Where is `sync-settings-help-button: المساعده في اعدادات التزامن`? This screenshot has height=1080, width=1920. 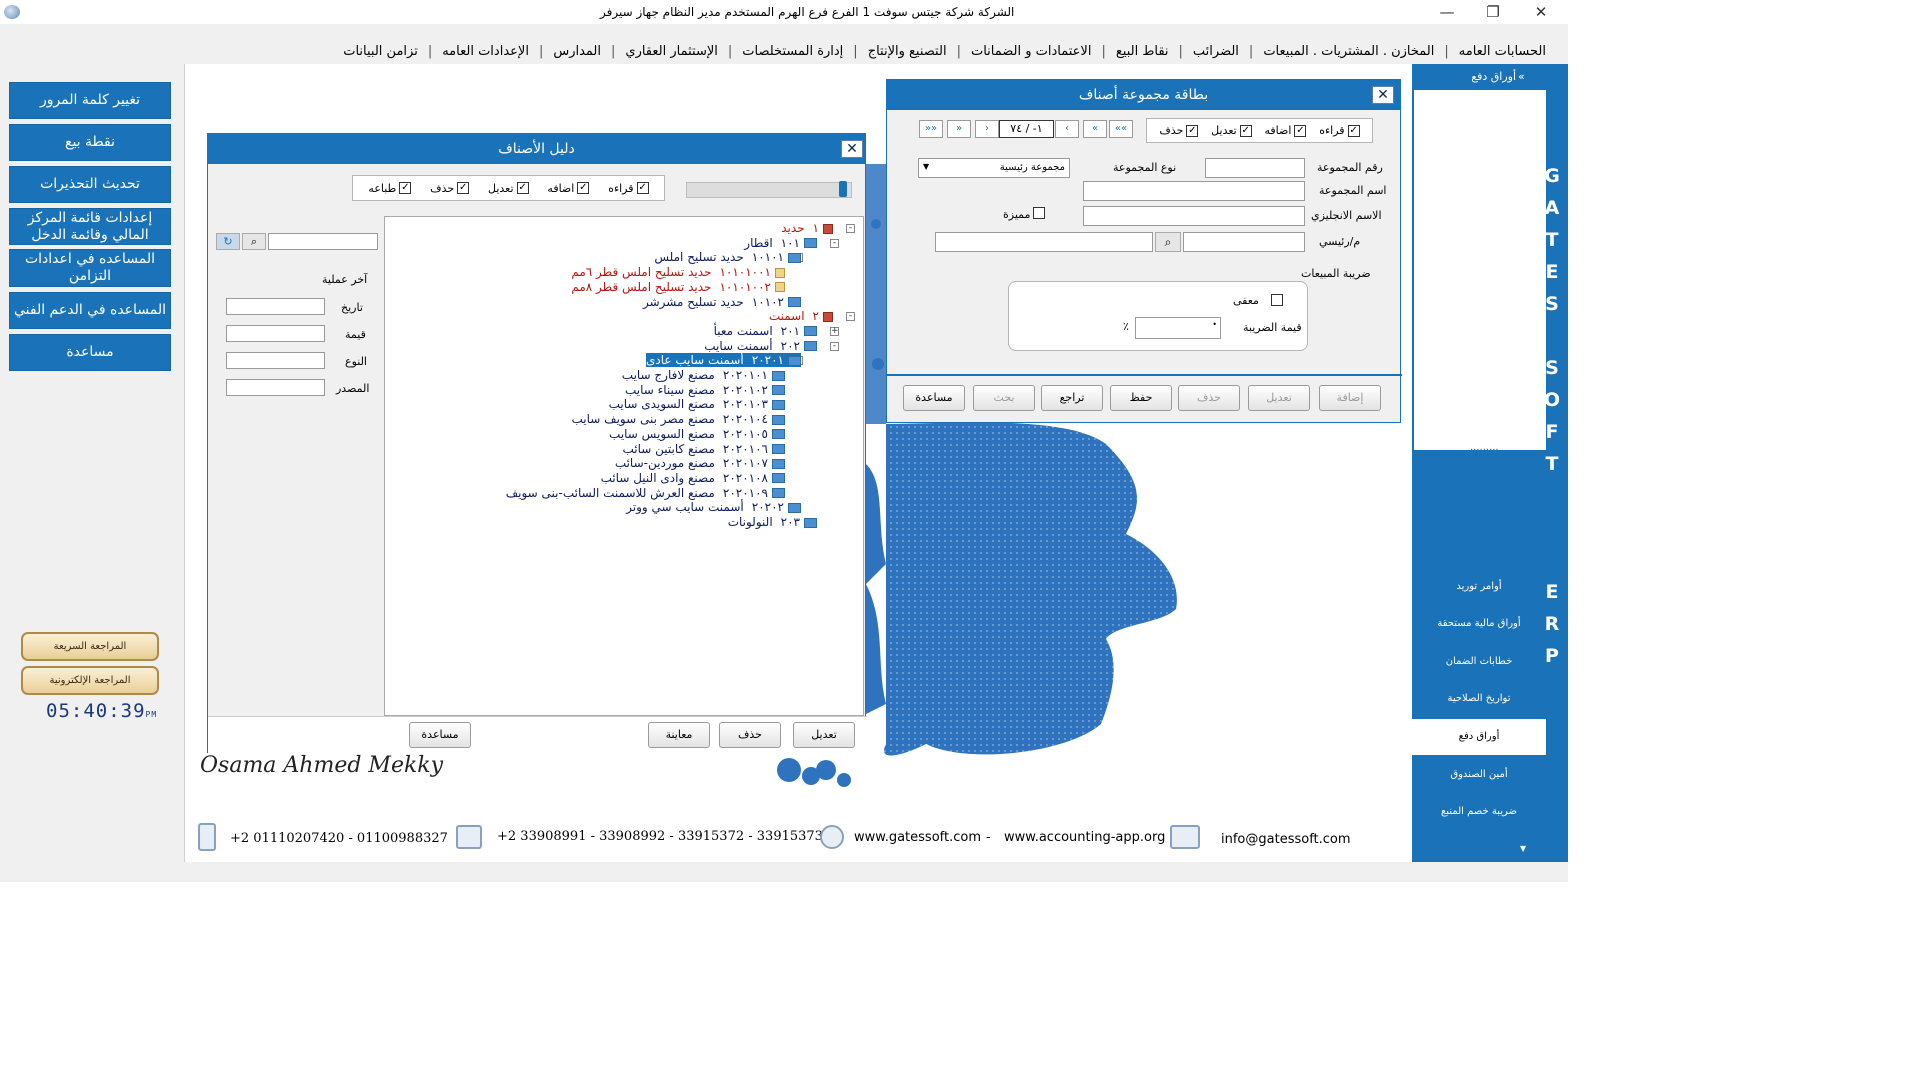 sync-settings-help-button: المساعده في اعدادات التزامن is located at coordinates (90, 268).